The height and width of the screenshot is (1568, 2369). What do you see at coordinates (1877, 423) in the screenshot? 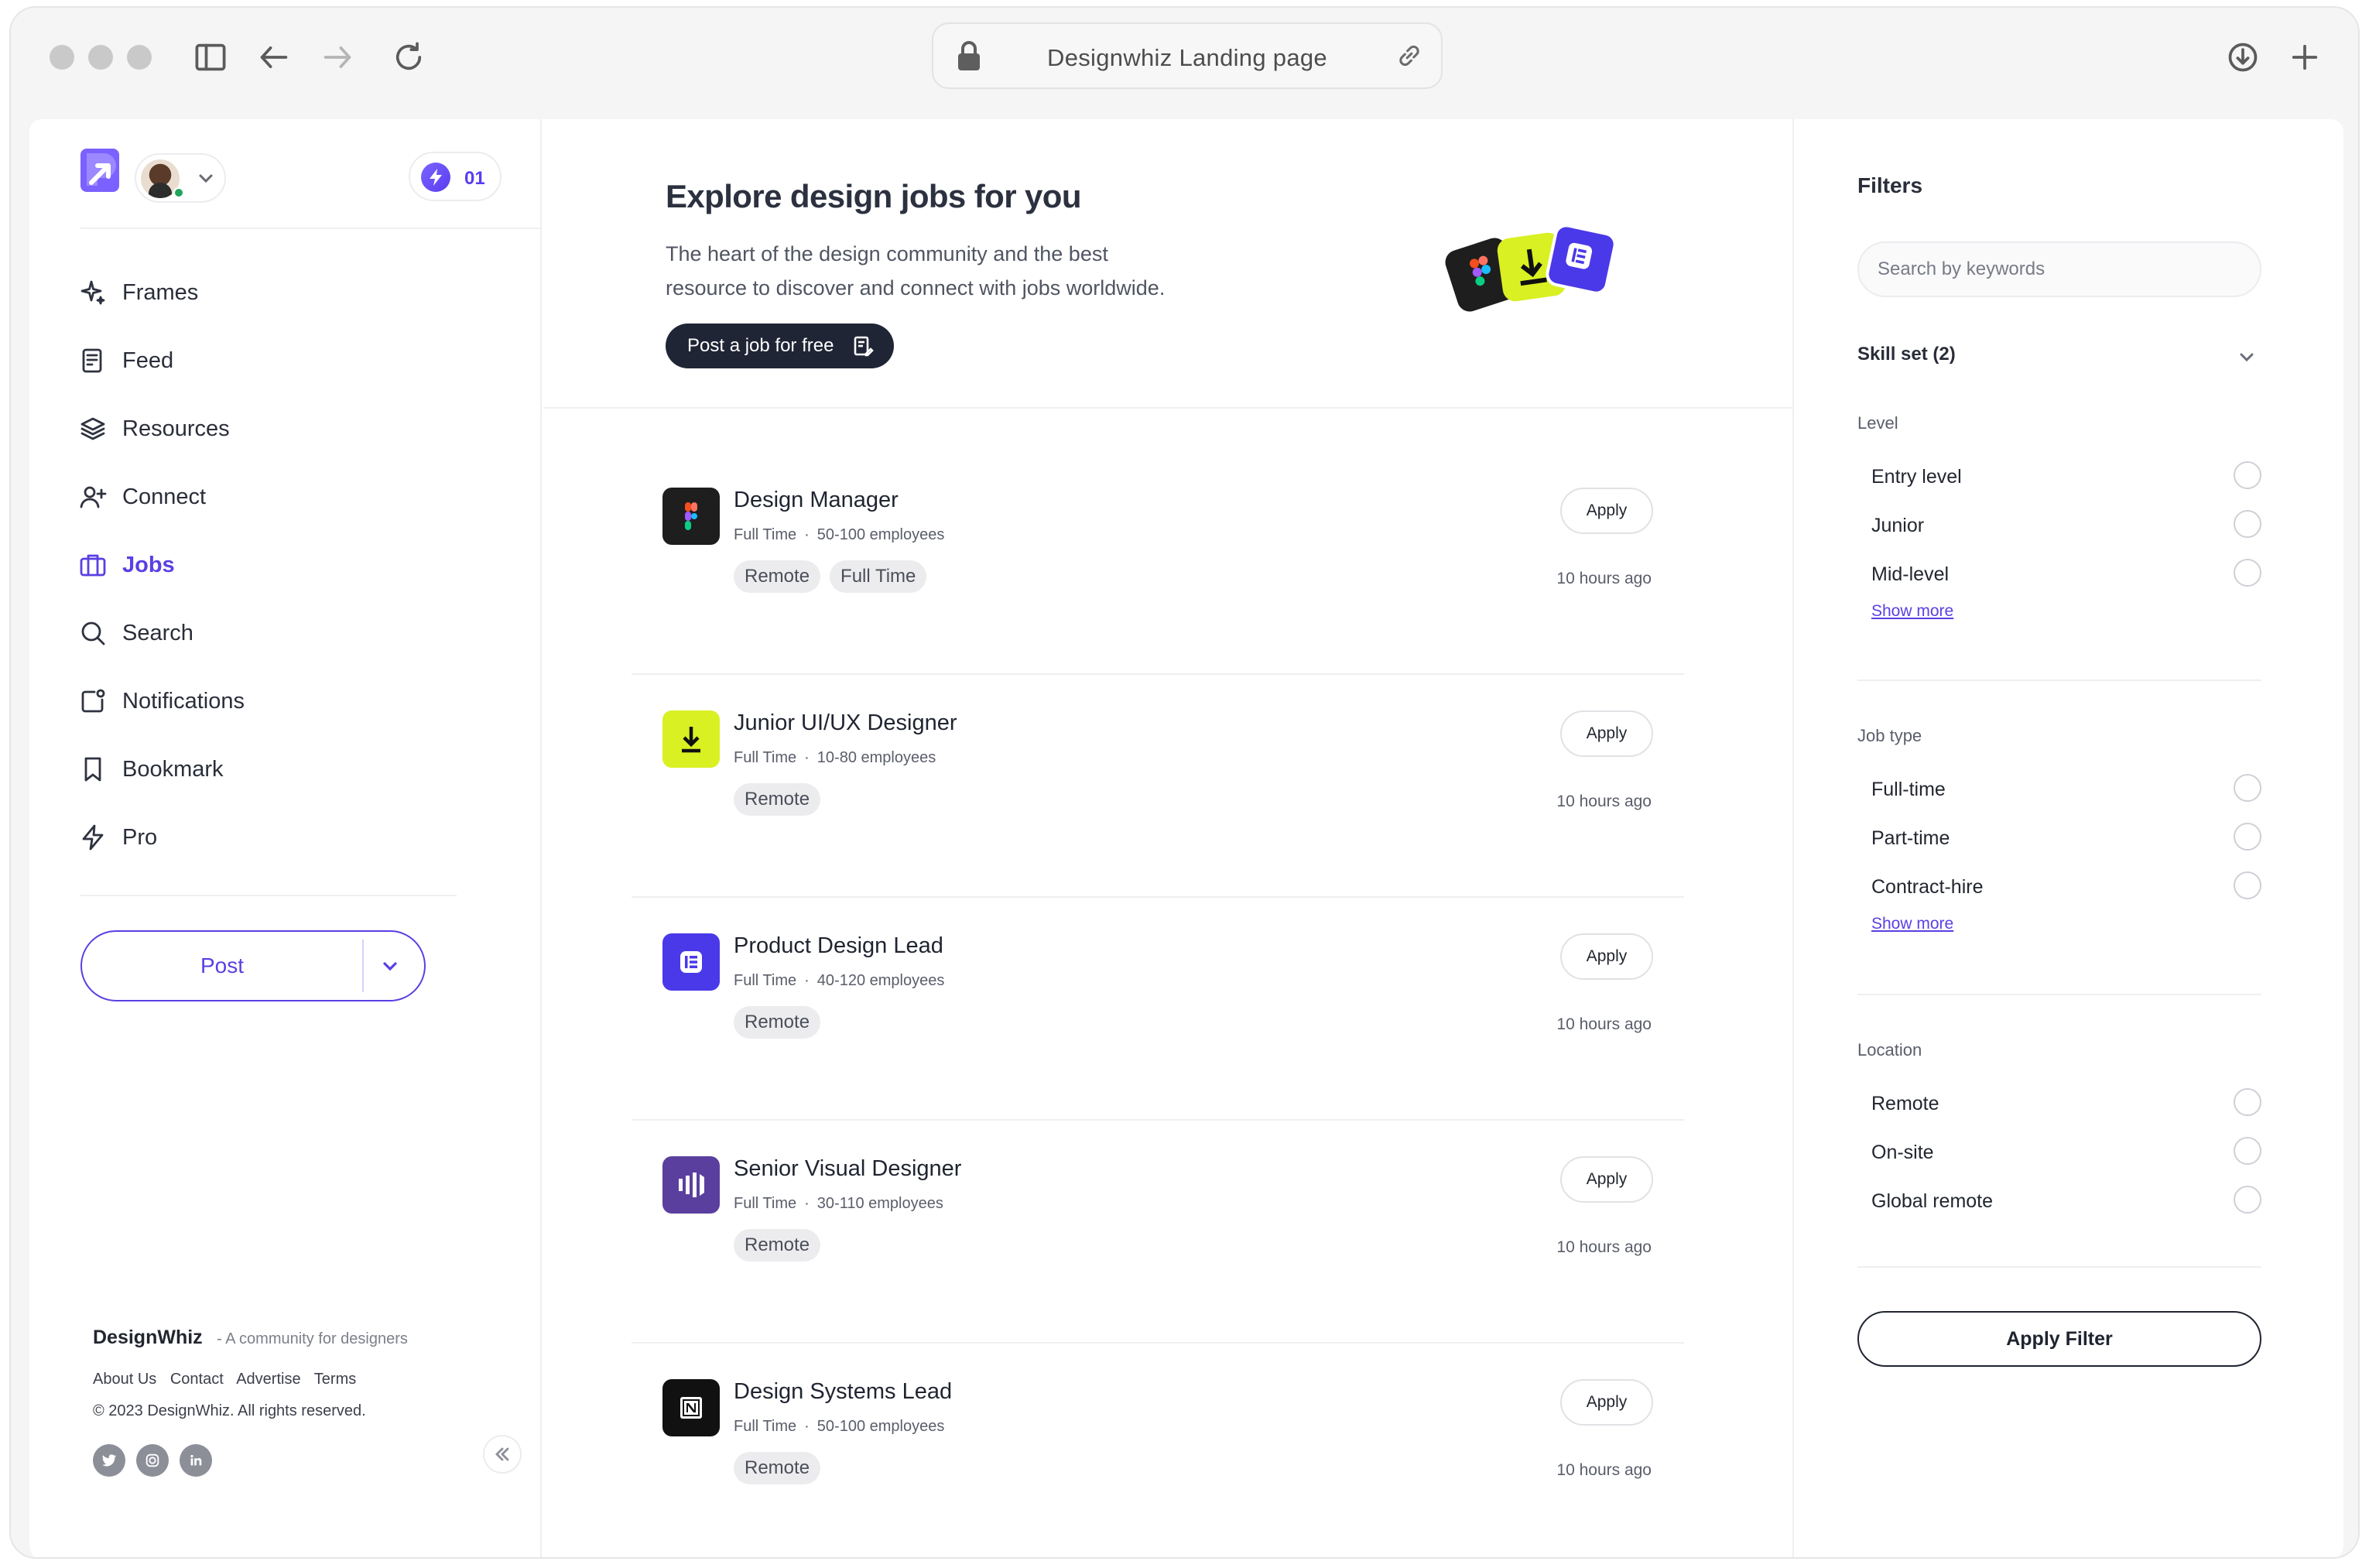
I see `level-heading: Level` at bounding box center [1877, 423].